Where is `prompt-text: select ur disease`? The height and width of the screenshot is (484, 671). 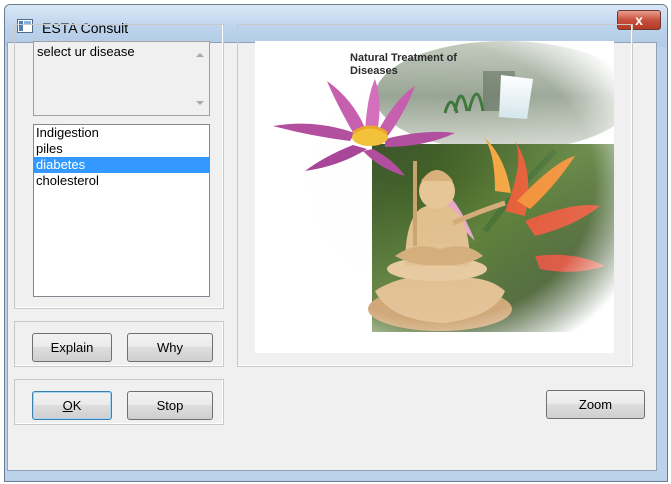 prompt-text: select ur disease is located at coordinates (86, 51).